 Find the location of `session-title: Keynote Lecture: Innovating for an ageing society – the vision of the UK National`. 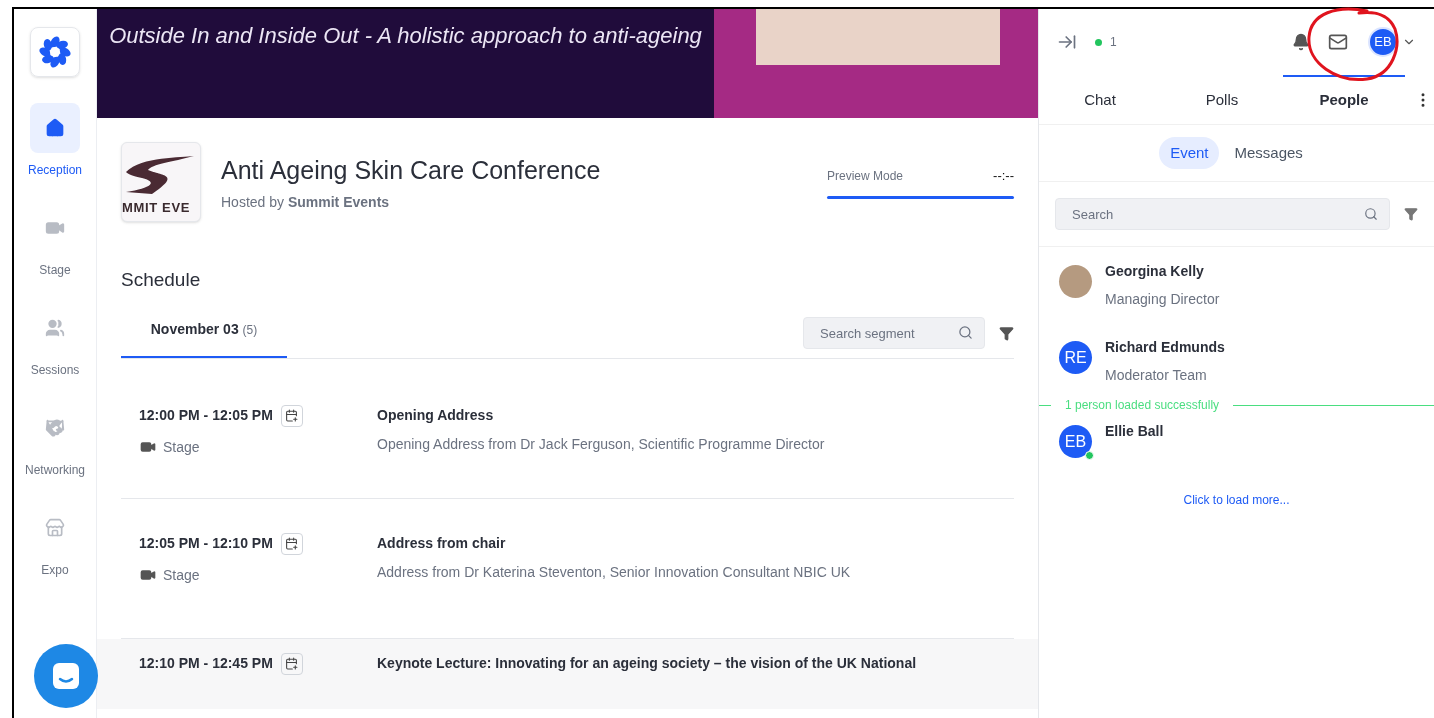

session-title: Keynote Lecture: Innovating for an ageing society – the vision of the UK National is located at coordinates (647, 663).